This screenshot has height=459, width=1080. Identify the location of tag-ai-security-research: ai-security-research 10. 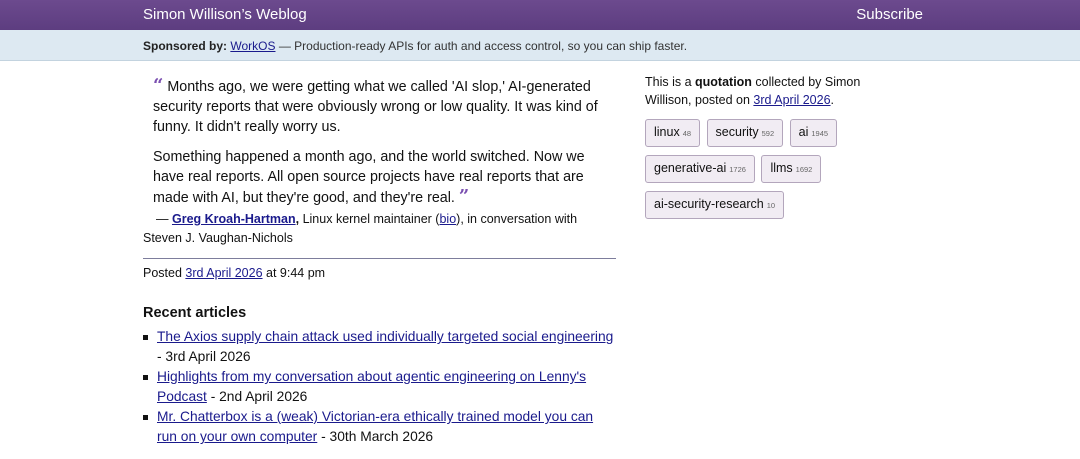
(715, 205).